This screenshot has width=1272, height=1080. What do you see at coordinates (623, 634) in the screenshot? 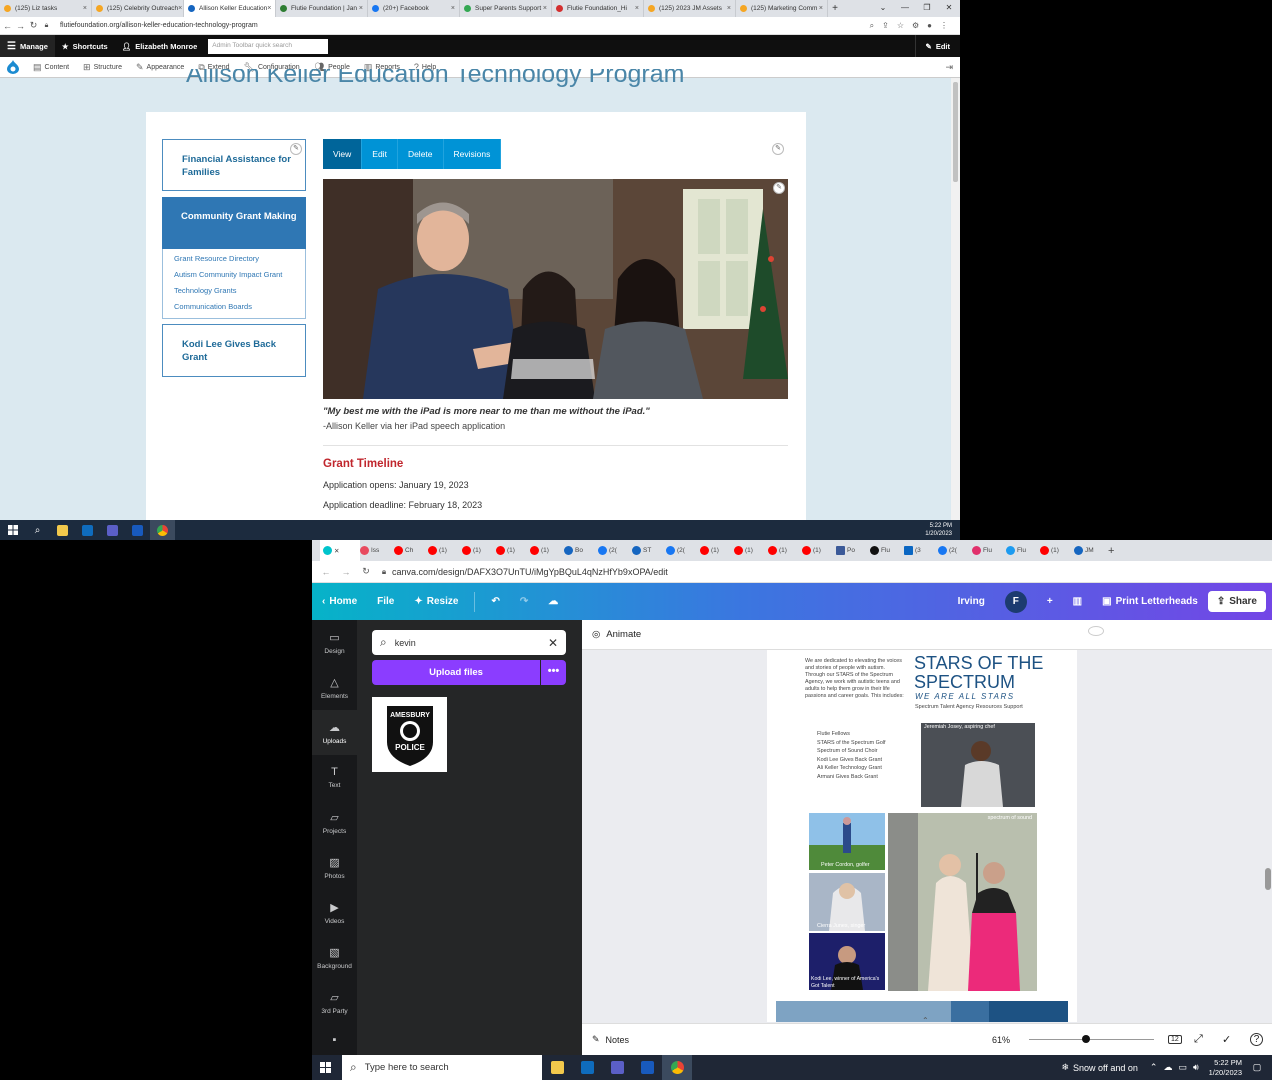
I see `animate-button: Animate` at bounding box center [623, 634].